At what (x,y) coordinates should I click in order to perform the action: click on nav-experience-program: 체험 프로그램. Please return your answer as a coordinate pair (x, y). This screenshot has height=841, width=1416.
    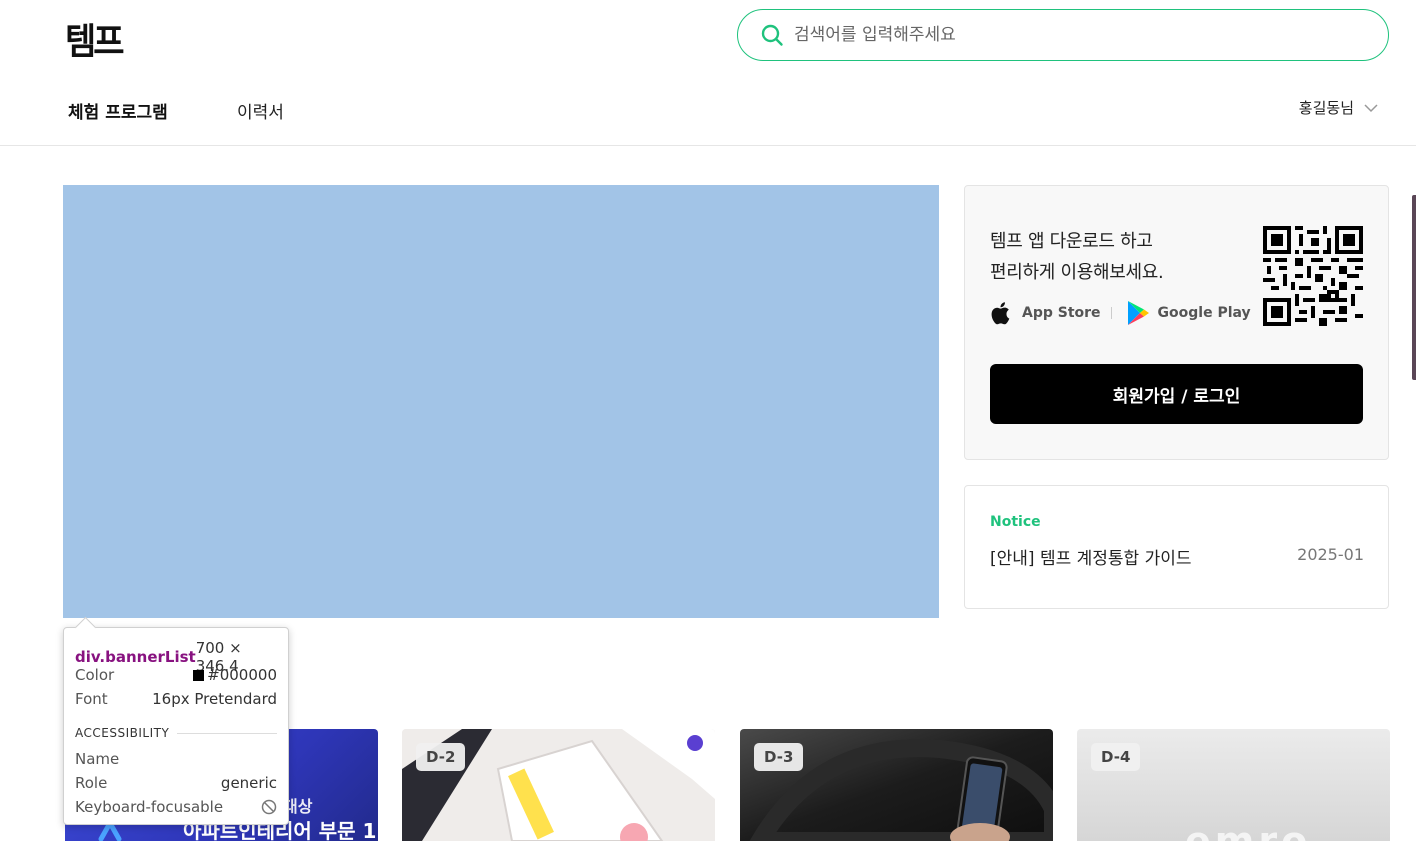
    Looking at the image, I should click on (118, 110).